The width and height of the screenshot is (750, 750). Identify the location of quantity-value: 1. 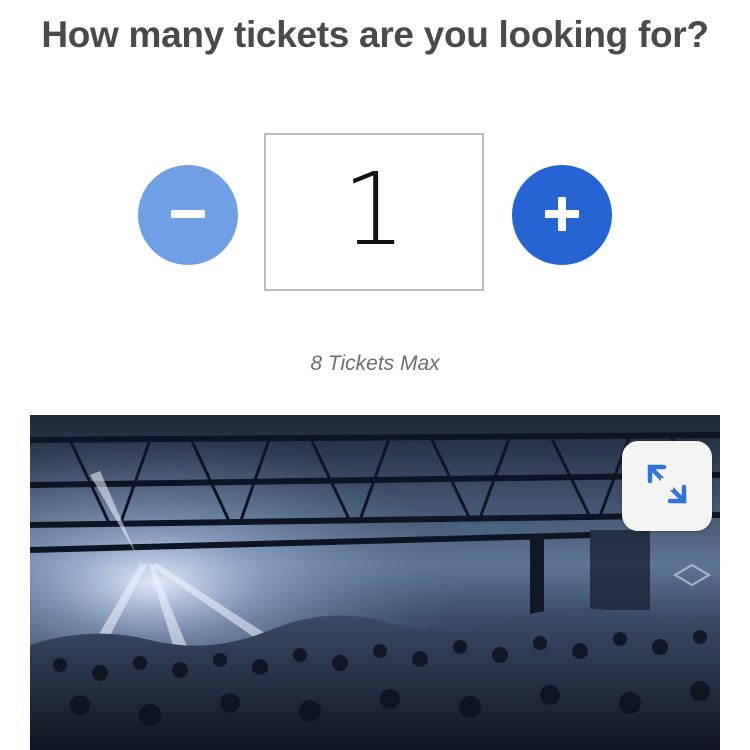
(374, 209).